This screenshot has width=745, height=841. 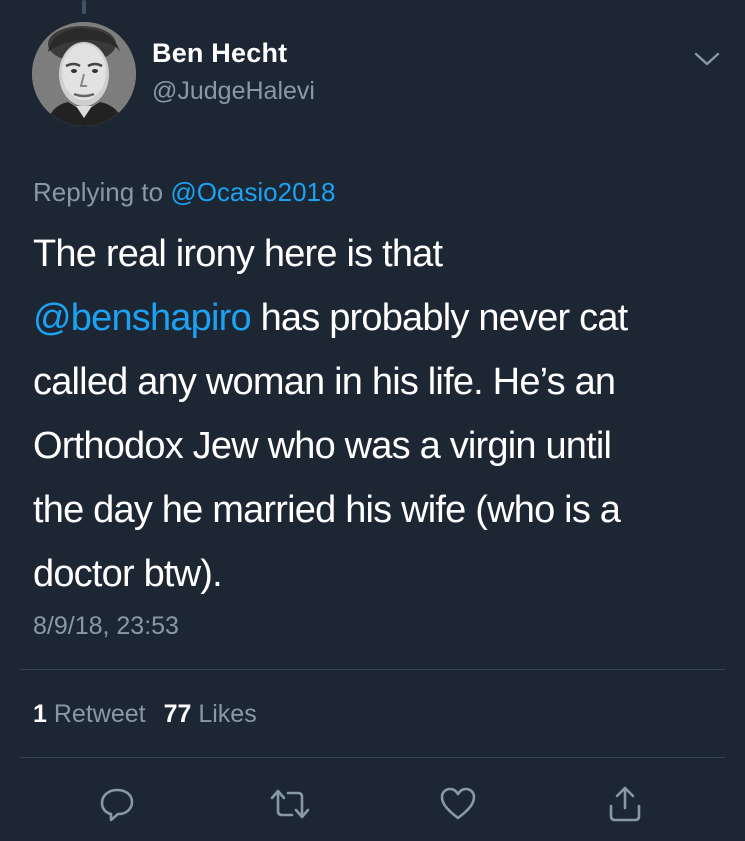 I want to click on tweet-text-line: Orthodox Jew who was a virgin until, so click(x=378, y=446).